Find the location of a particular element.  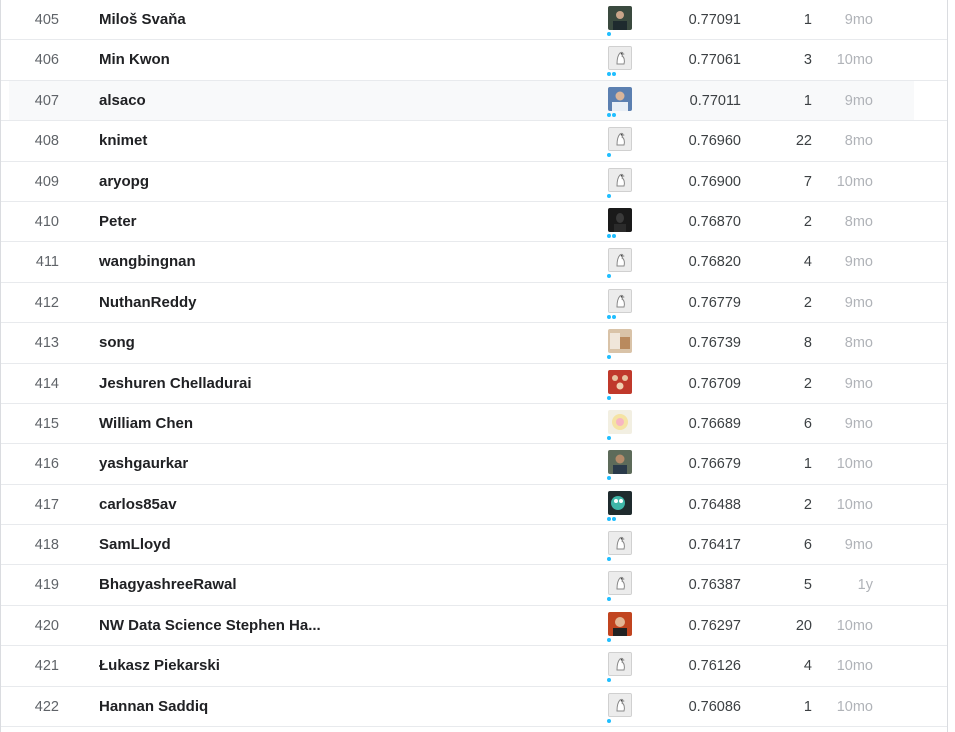

entries-count: 8 is located at coordinates (807, 343).